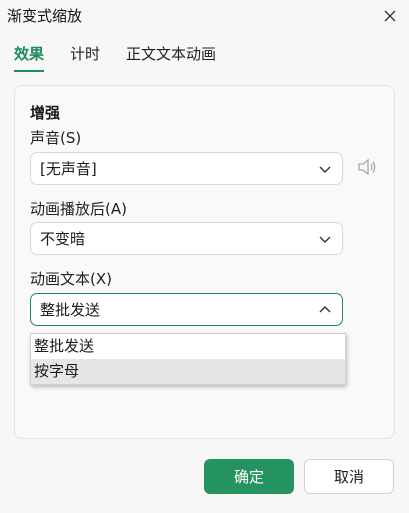  What do you see at coordinates (188, 371) in the screenshot?
I see `option-by-letter: 按字母` at bounding box center [188, 371].